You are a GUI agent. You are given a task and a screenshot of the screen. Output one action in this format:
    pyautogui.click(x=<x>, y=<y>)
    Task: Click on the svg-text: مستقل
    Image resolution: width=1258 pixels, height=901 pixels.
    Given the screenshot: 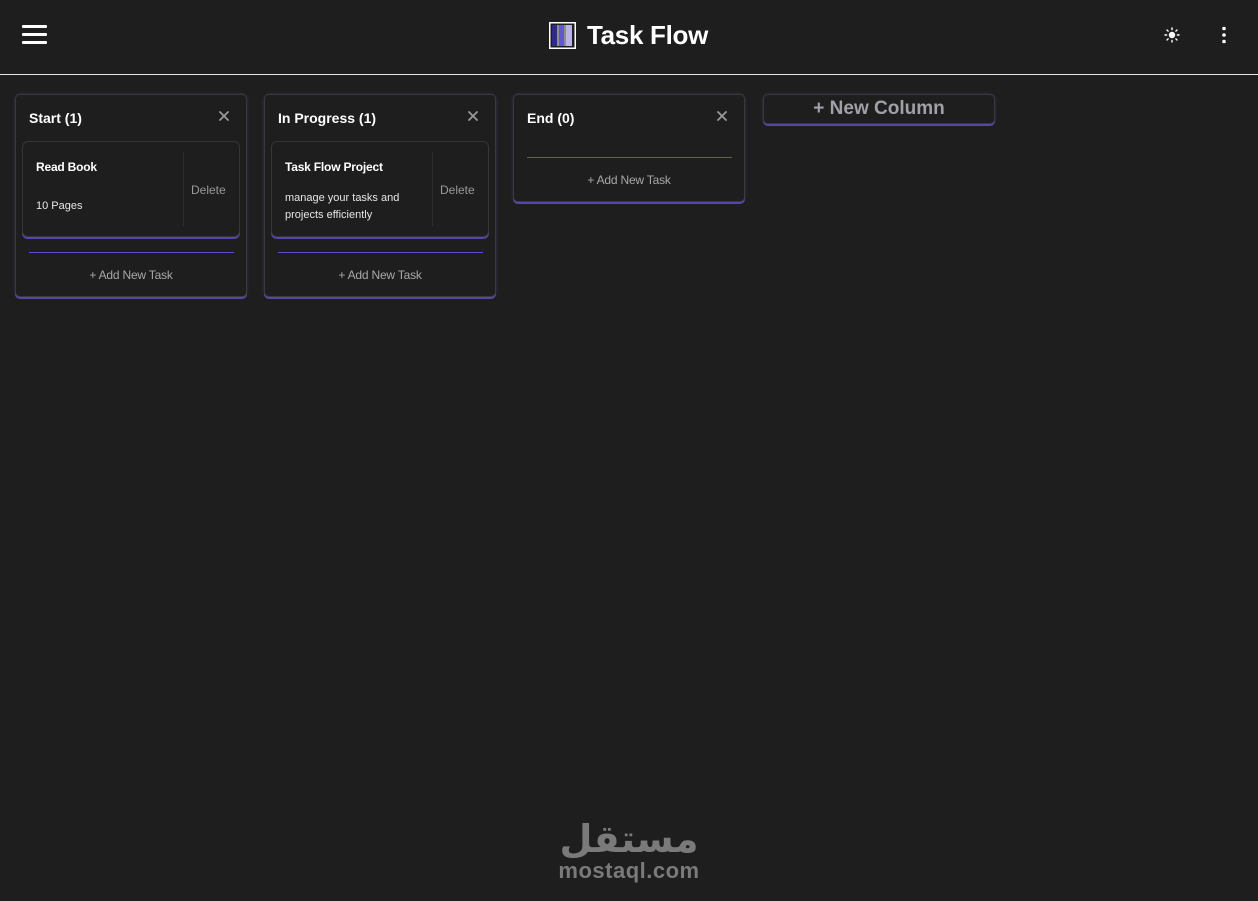 What is the action you would take?
    pyautogui.click(x=629, y=837)
    